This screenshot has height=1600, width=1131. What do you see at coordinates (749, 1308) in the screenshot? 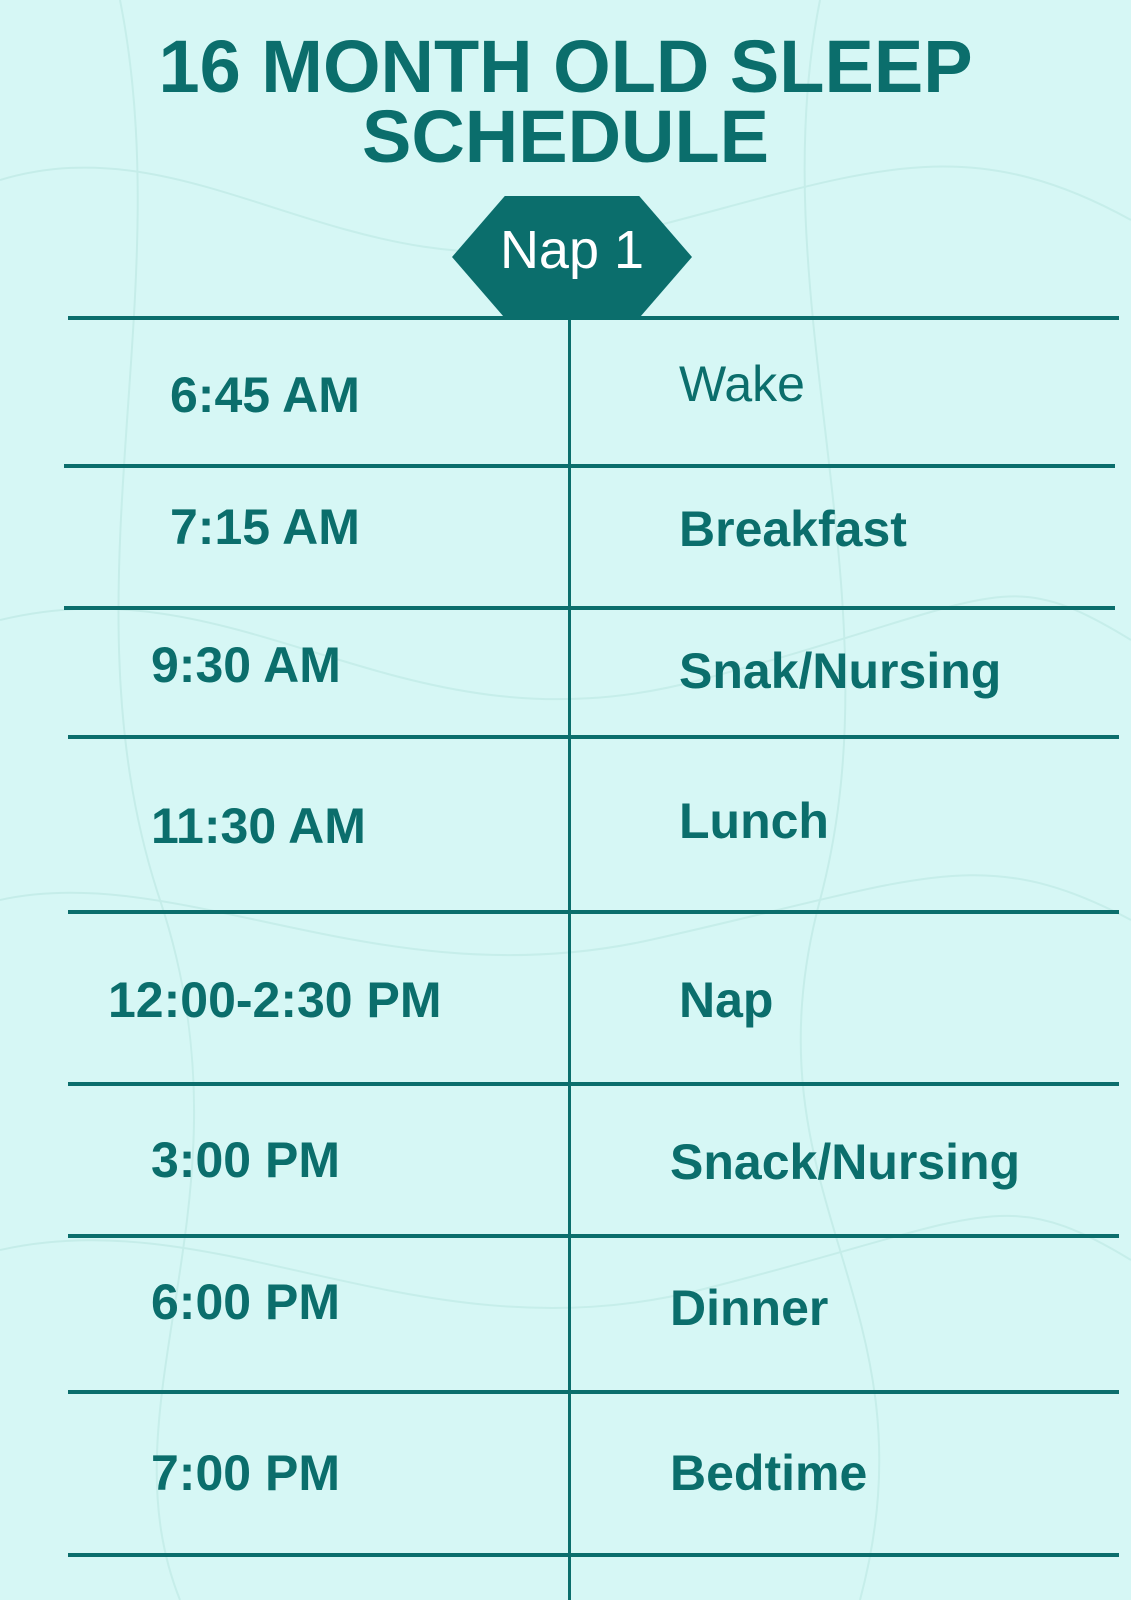
I see `activity-cell: Dinner` at bounding box center [749, 1308].